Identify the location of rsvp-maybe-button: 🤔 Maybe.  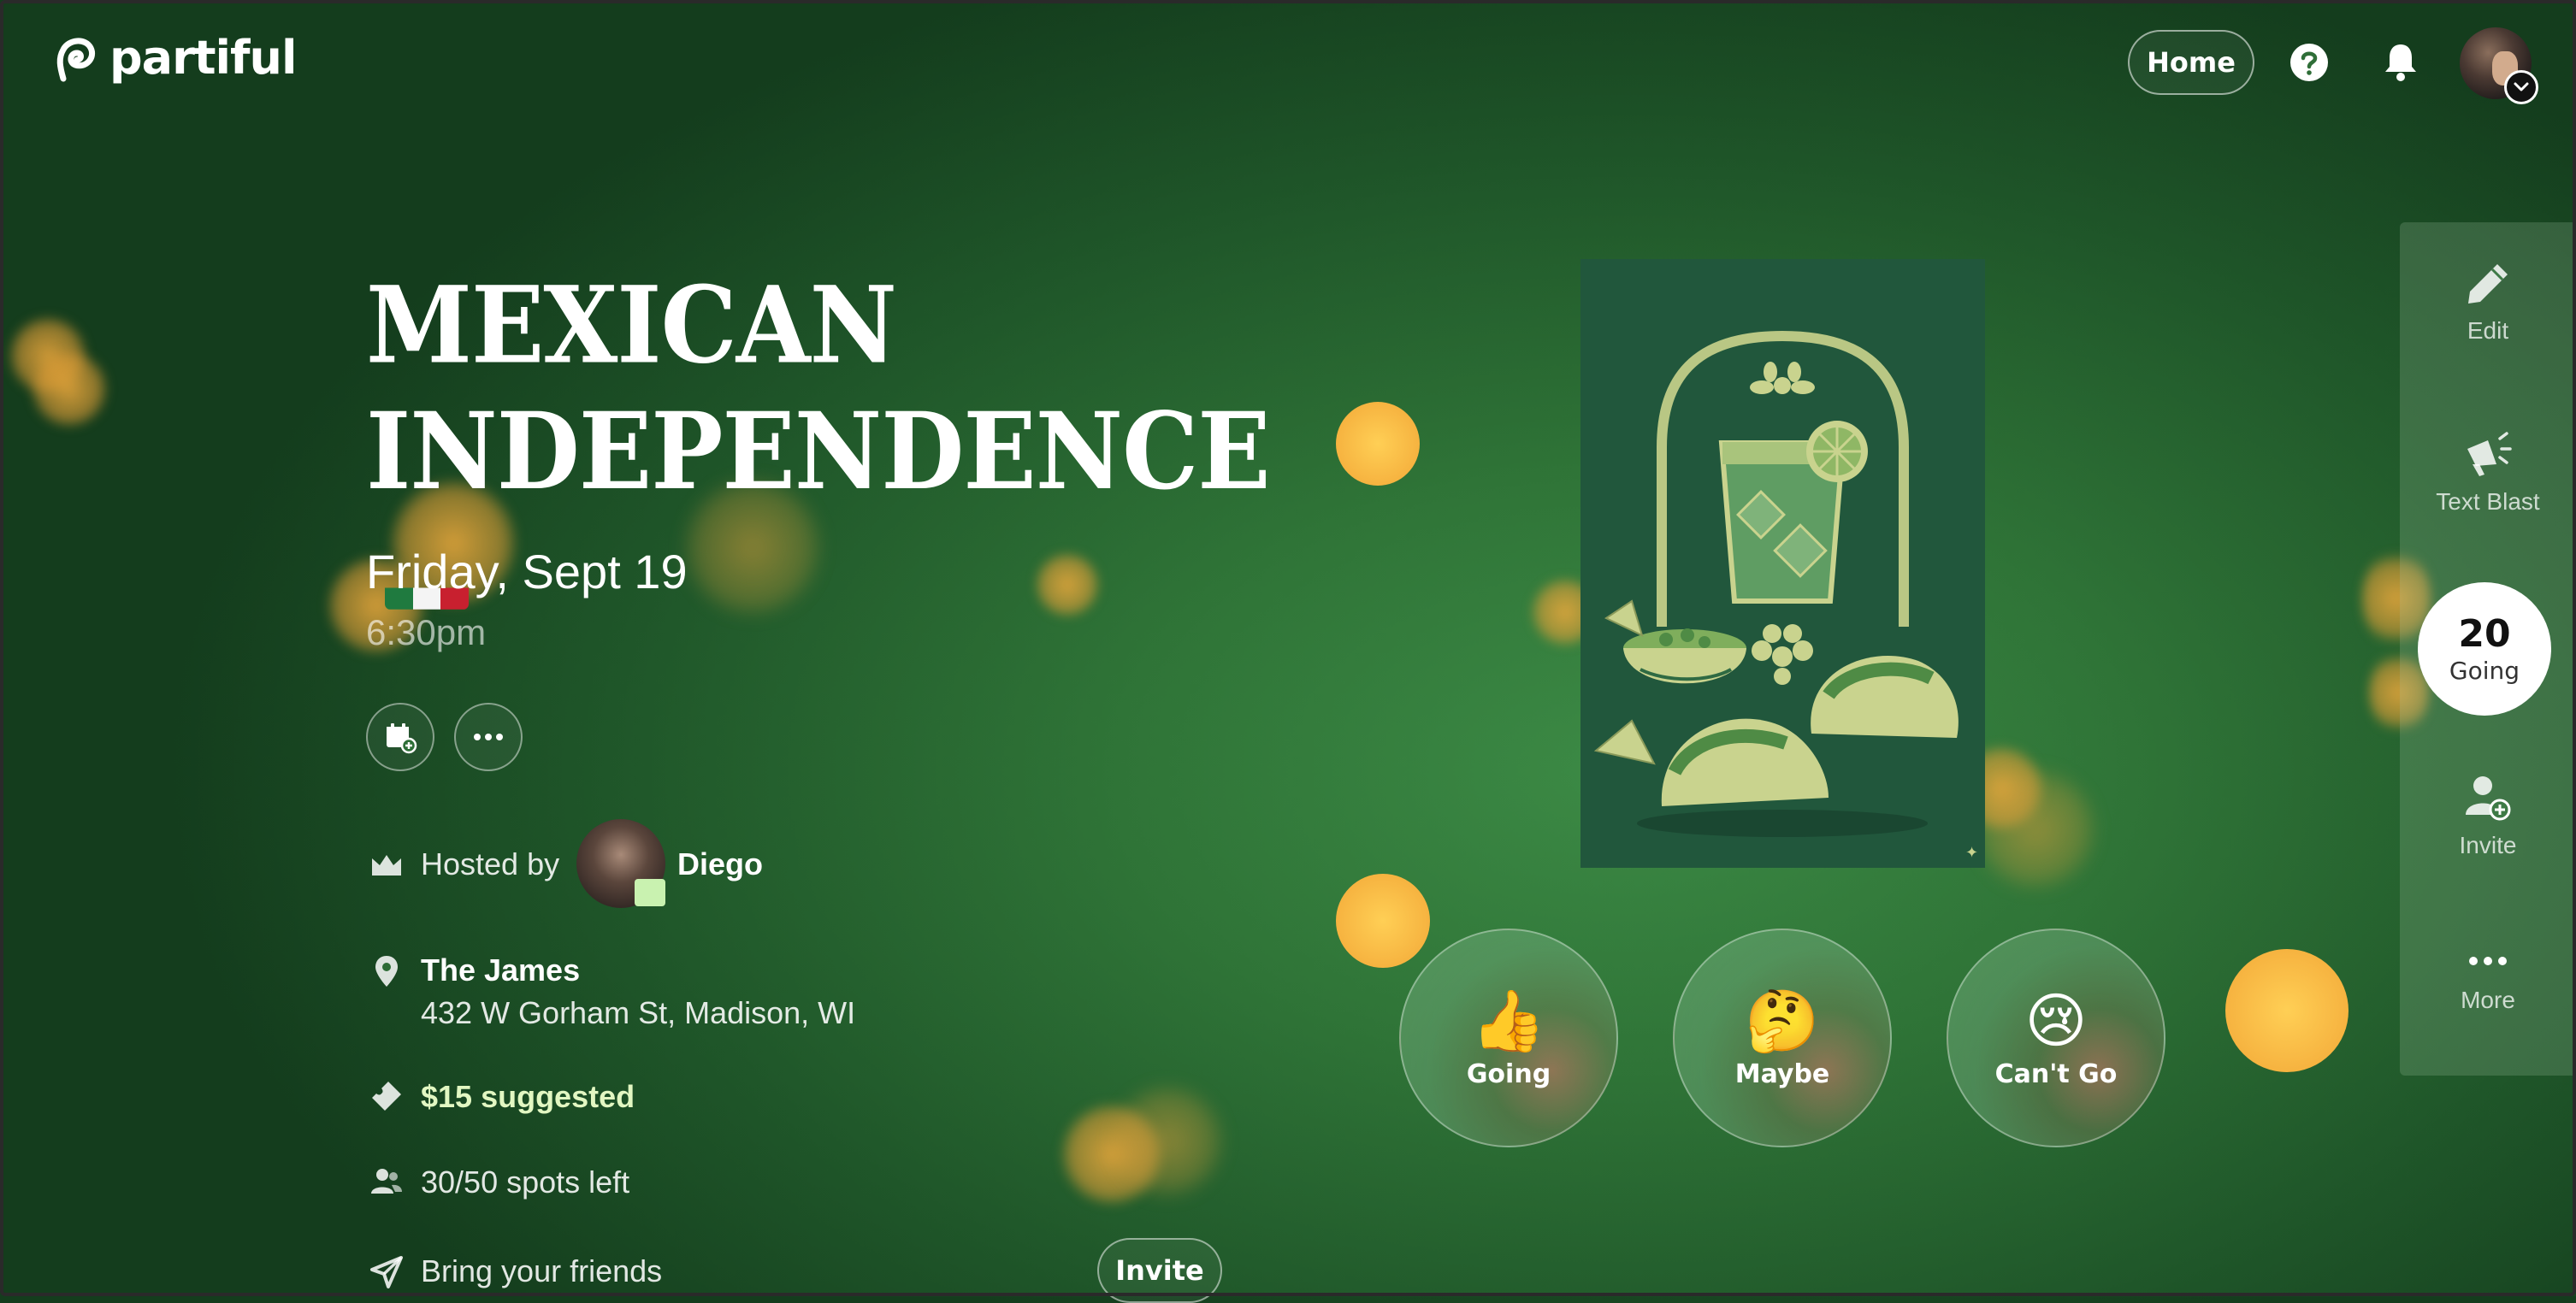
(1782, 1038).